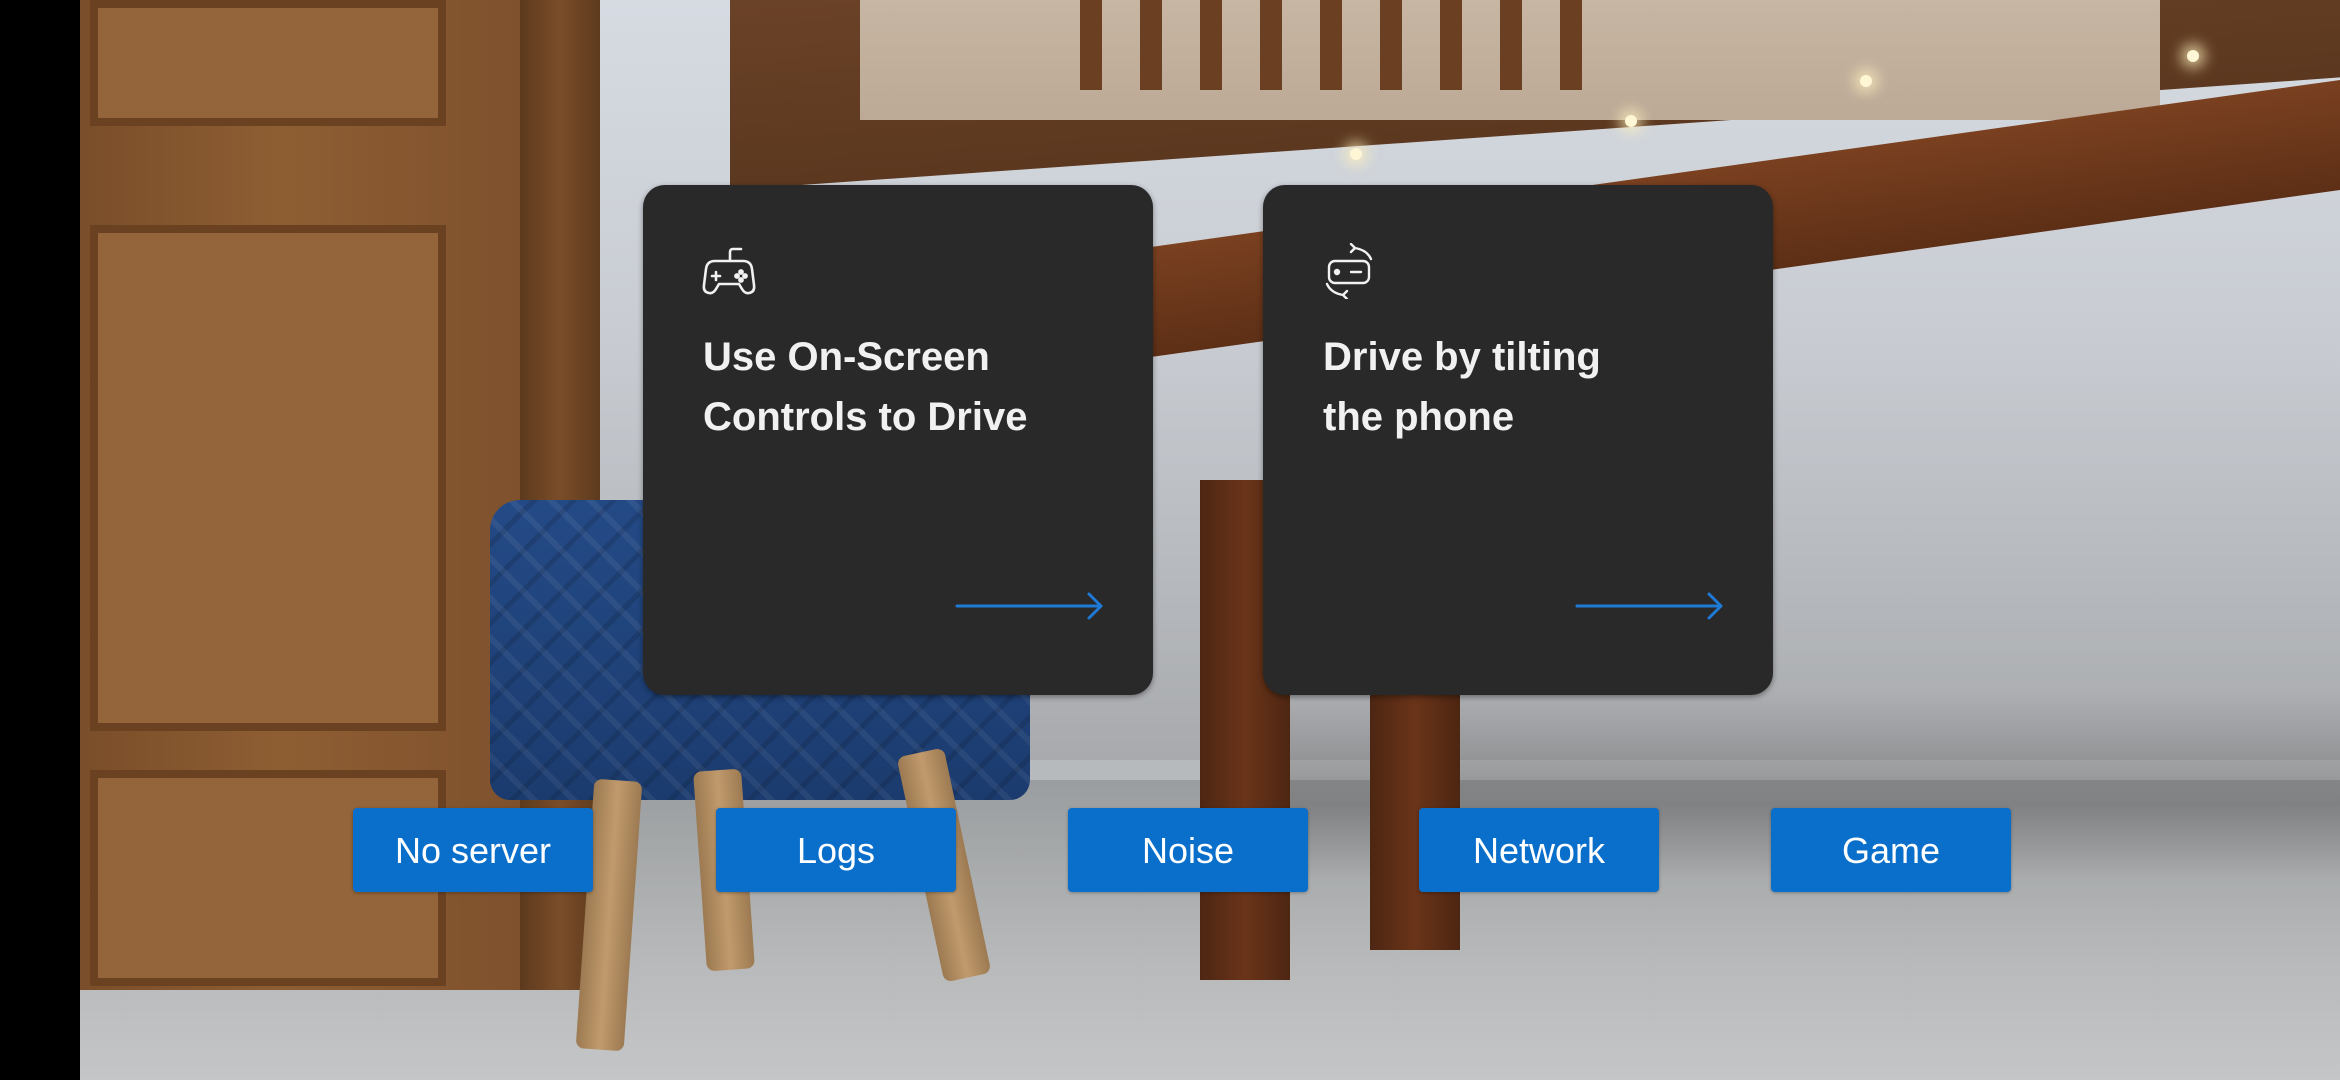 Image resolution: width=2340 pixels, height=1080 pixels. What do you see at coordinates (1188, 850) in the screenshot?
I see `noise-button: Noise` at bounding box center [1188, 850].